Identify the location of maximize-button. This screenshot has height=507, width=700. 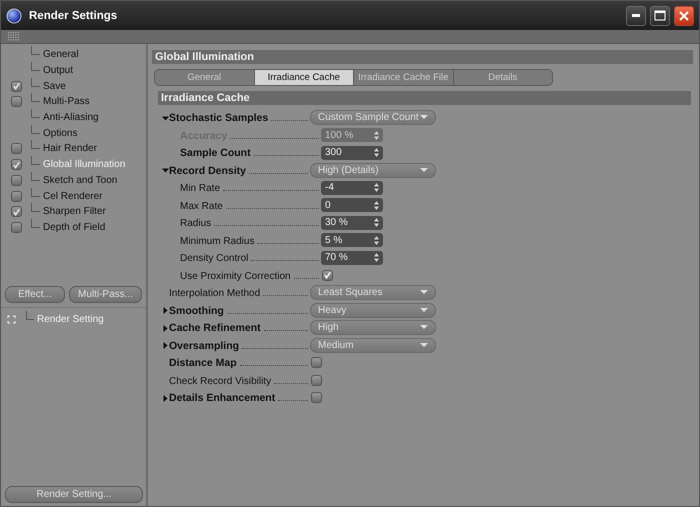
(660, 16).